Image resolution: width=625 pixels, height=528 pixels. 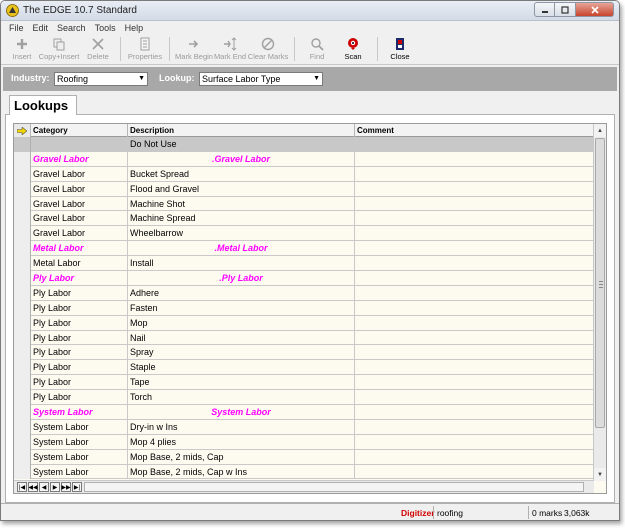 I want to click on properties-button: Properties, so click(x=145, y=49).